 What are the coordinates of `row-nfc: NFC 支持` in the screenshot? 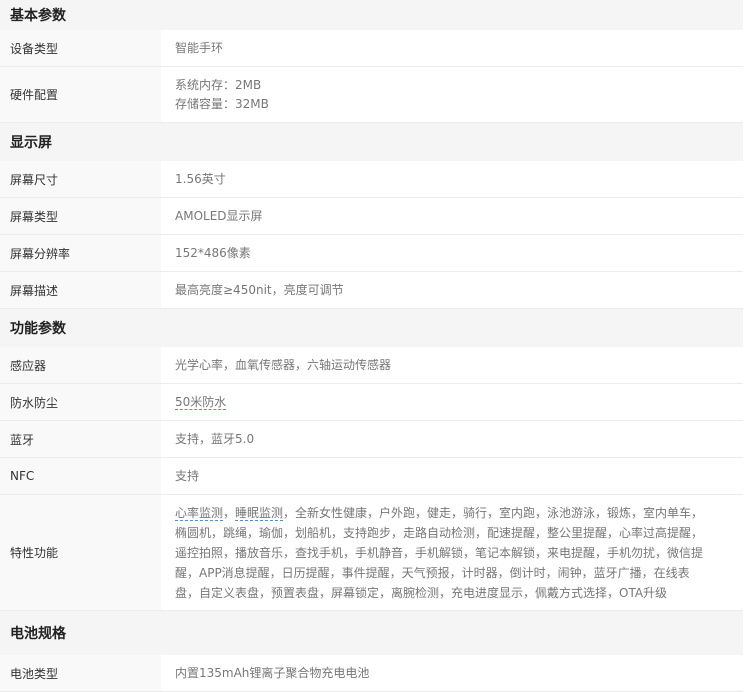 It's located at (371, 476).